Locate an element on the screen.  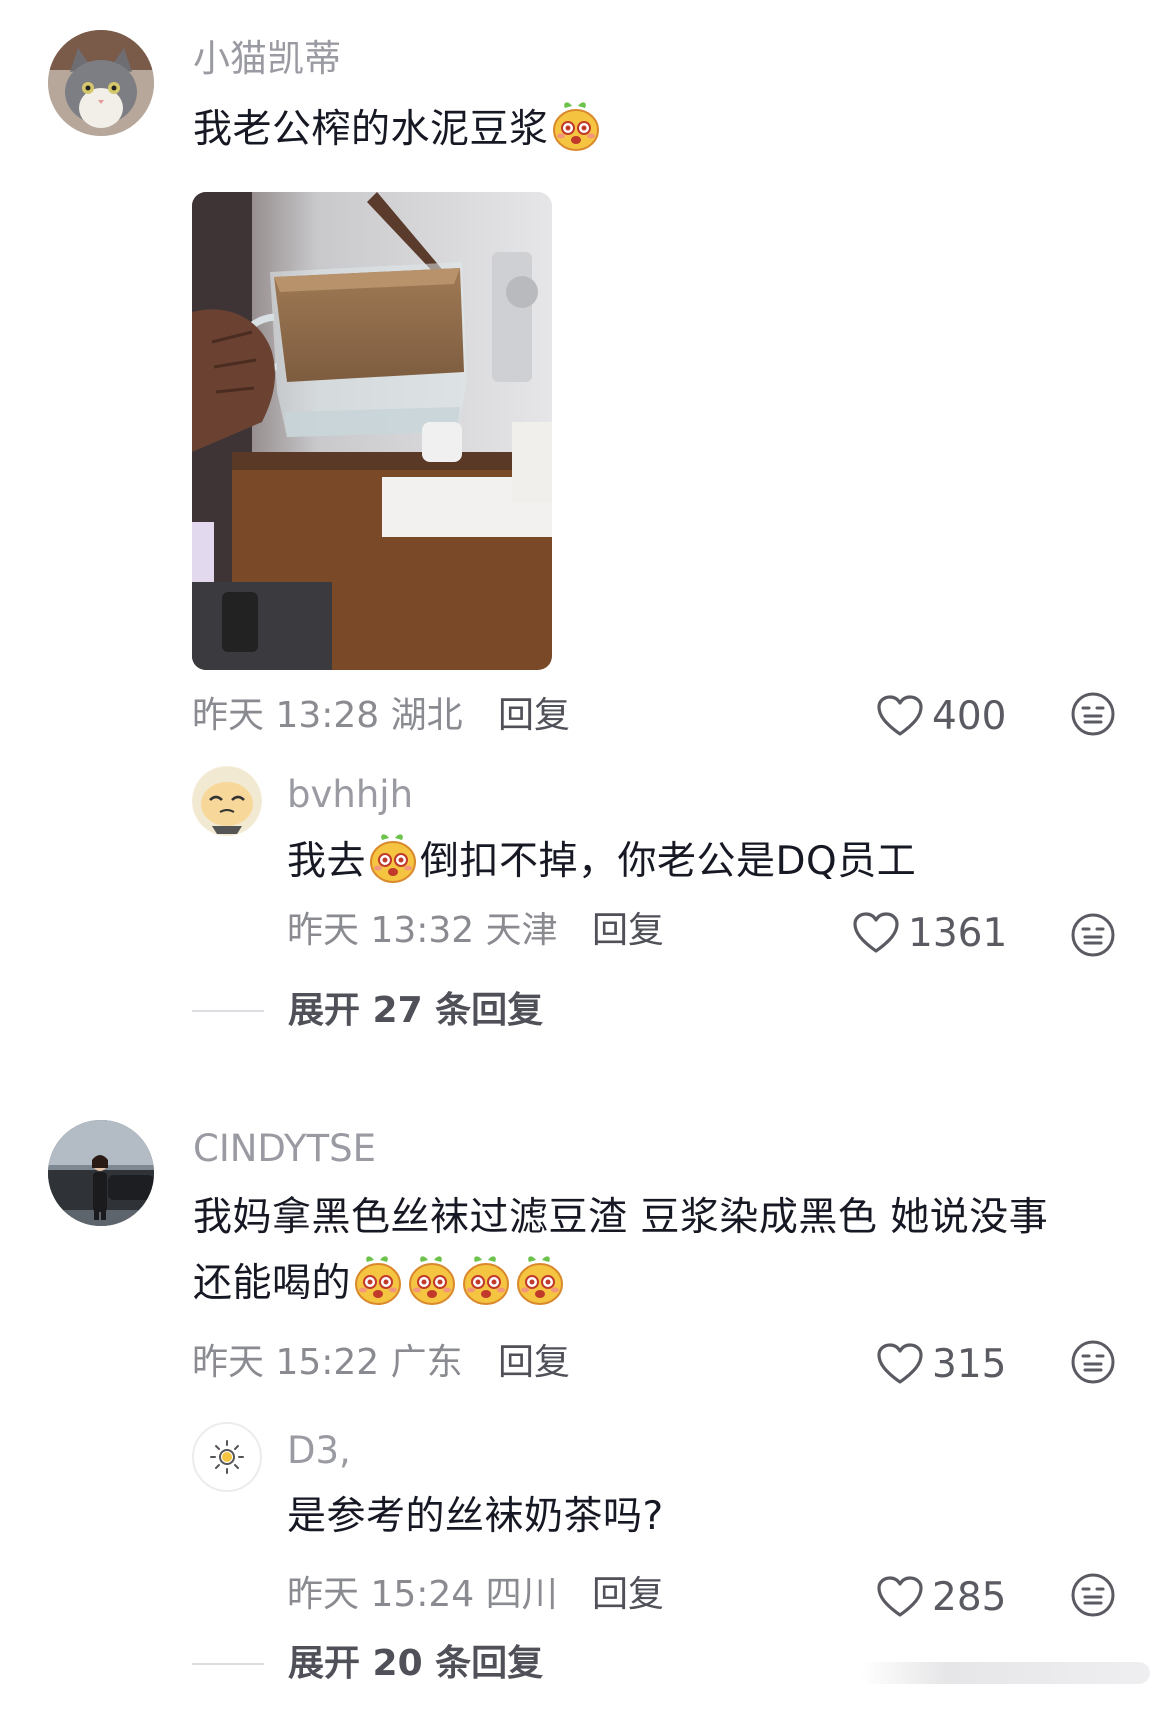
cartoon-face-avatar-icon is located at coordinates (227, 801).